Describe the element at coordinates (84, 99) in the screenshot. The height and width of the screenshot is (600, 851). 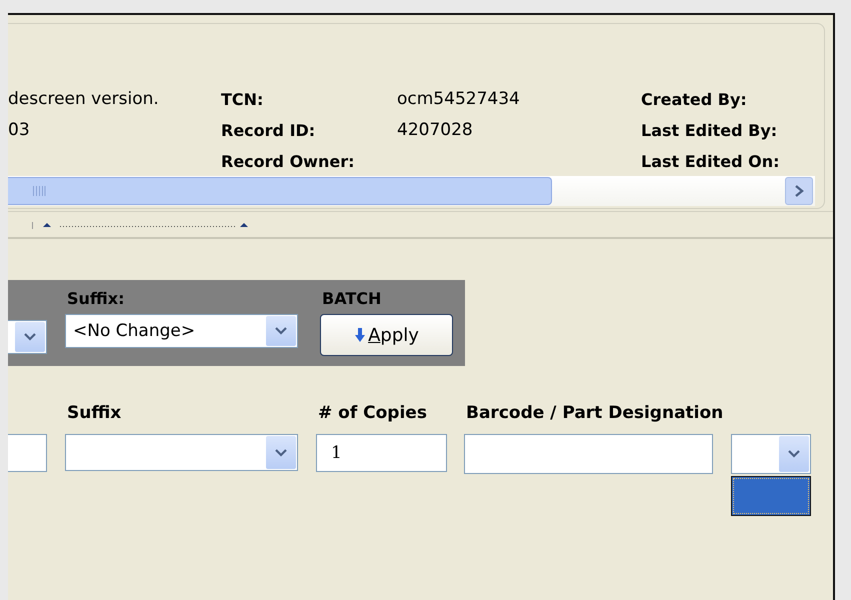
I see `record-note: descreen version.` at that location.